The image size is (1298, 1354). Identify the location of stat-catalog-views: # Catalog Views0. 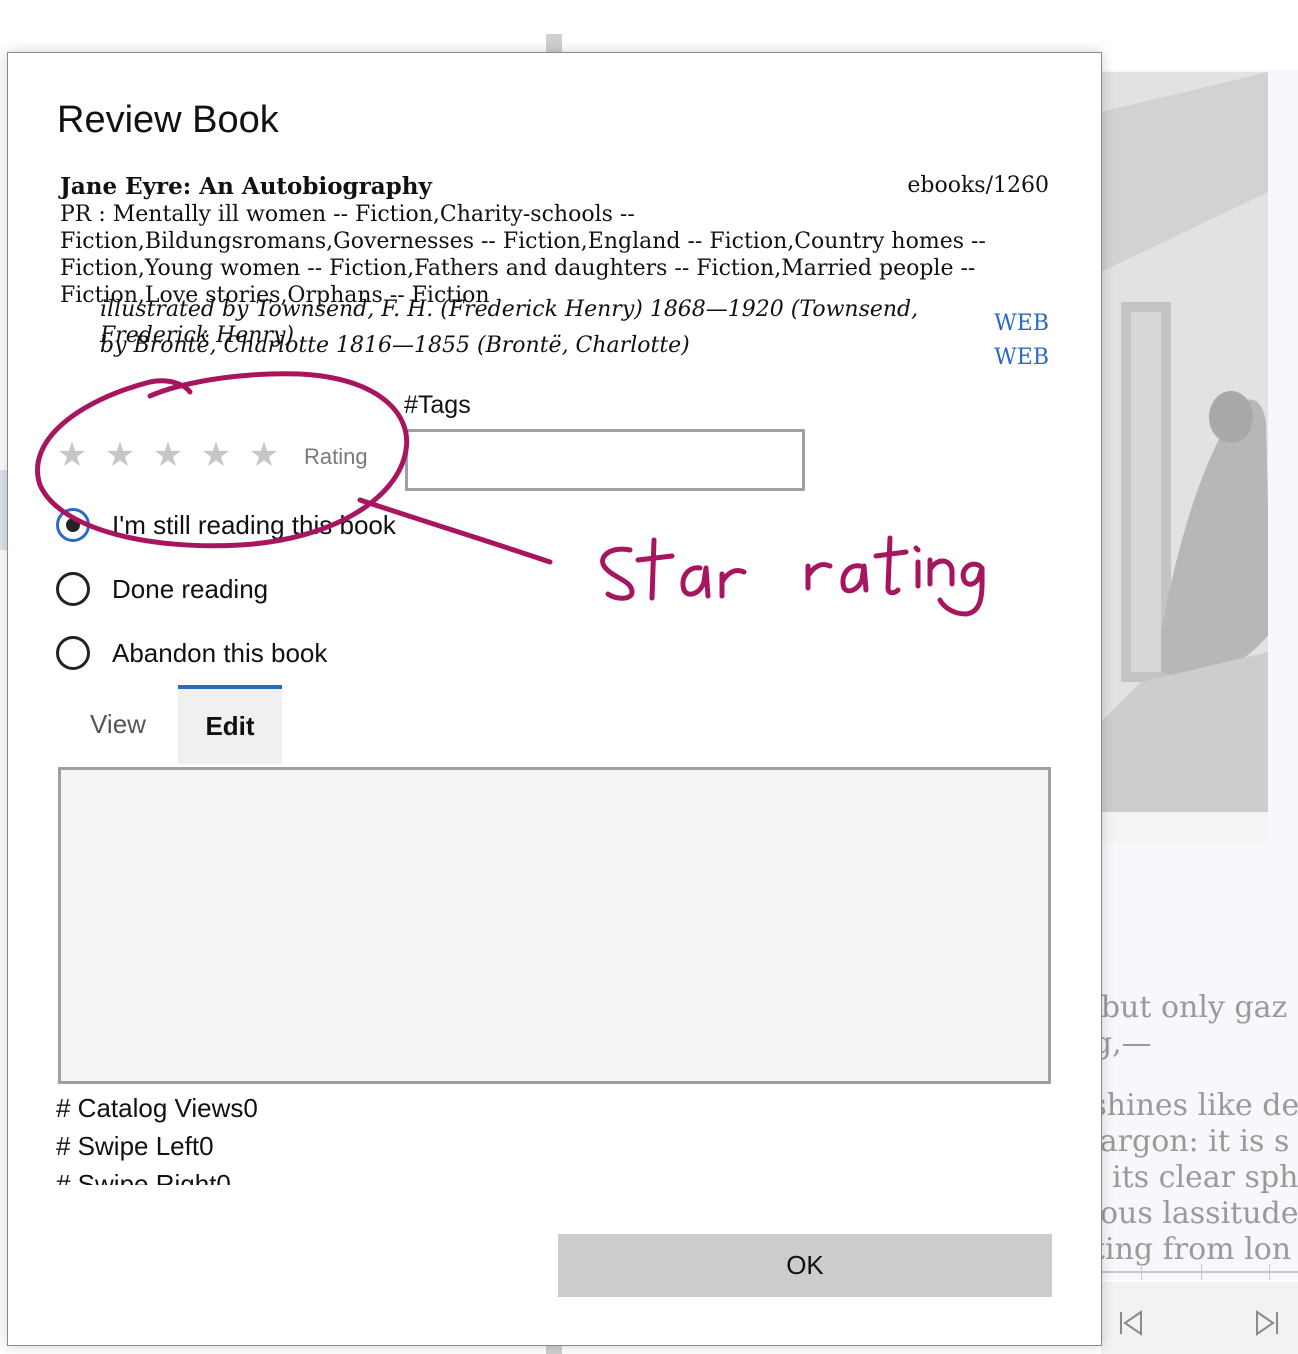
(157, 1108).